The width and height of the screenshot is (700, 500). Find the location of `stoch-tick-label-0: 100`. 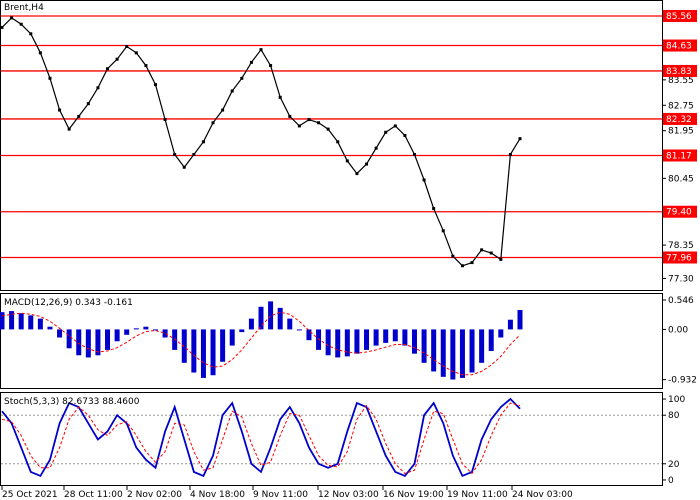

stoch-tick-label-0: 100 is located at coordinates (676, 400).